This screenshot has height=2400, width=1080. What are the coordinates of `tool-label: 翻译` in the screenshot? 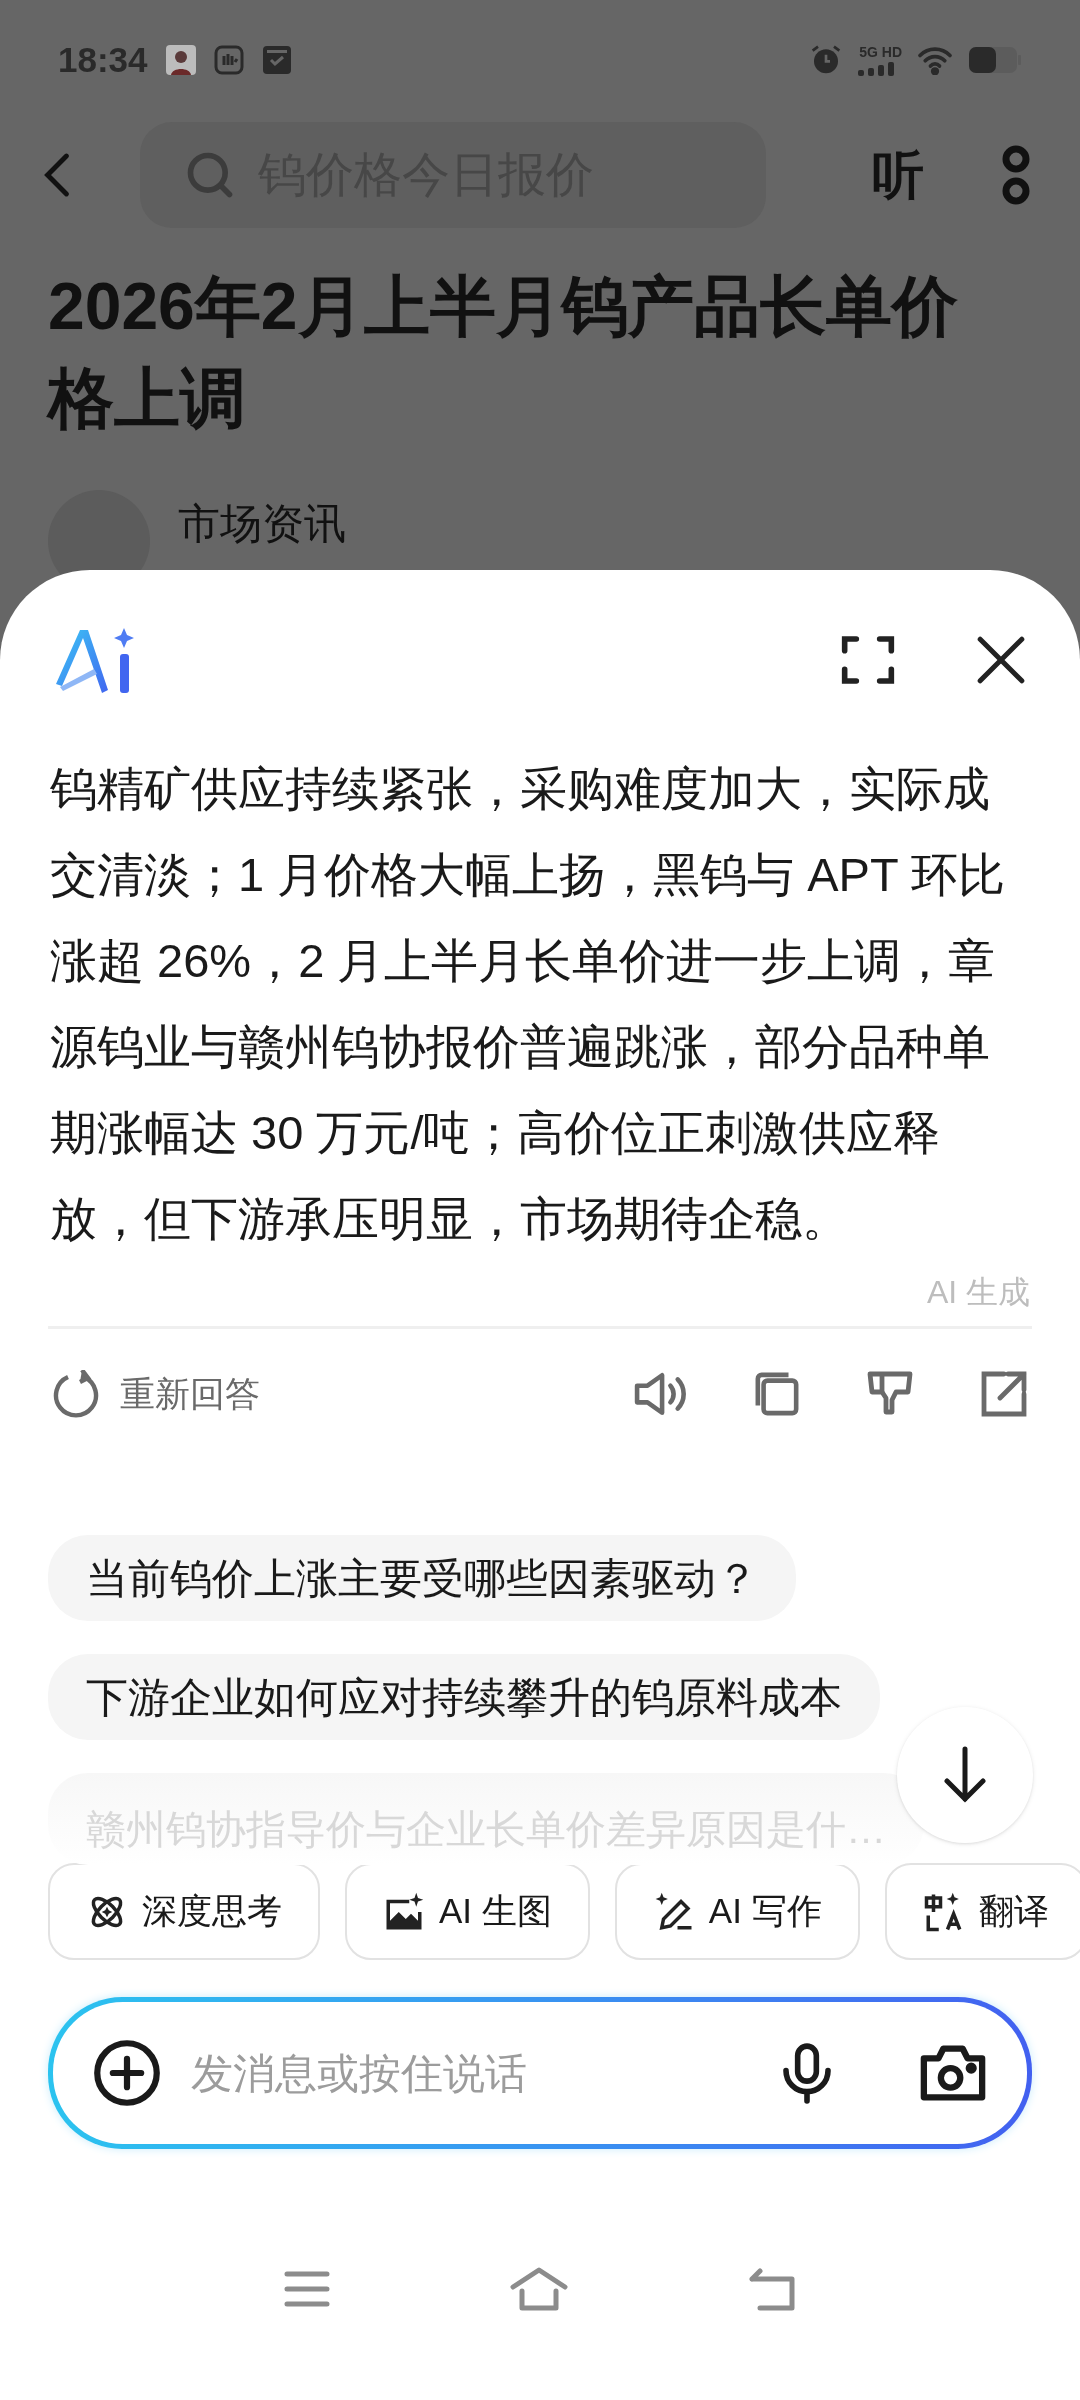 It's located at (1013, 1911).